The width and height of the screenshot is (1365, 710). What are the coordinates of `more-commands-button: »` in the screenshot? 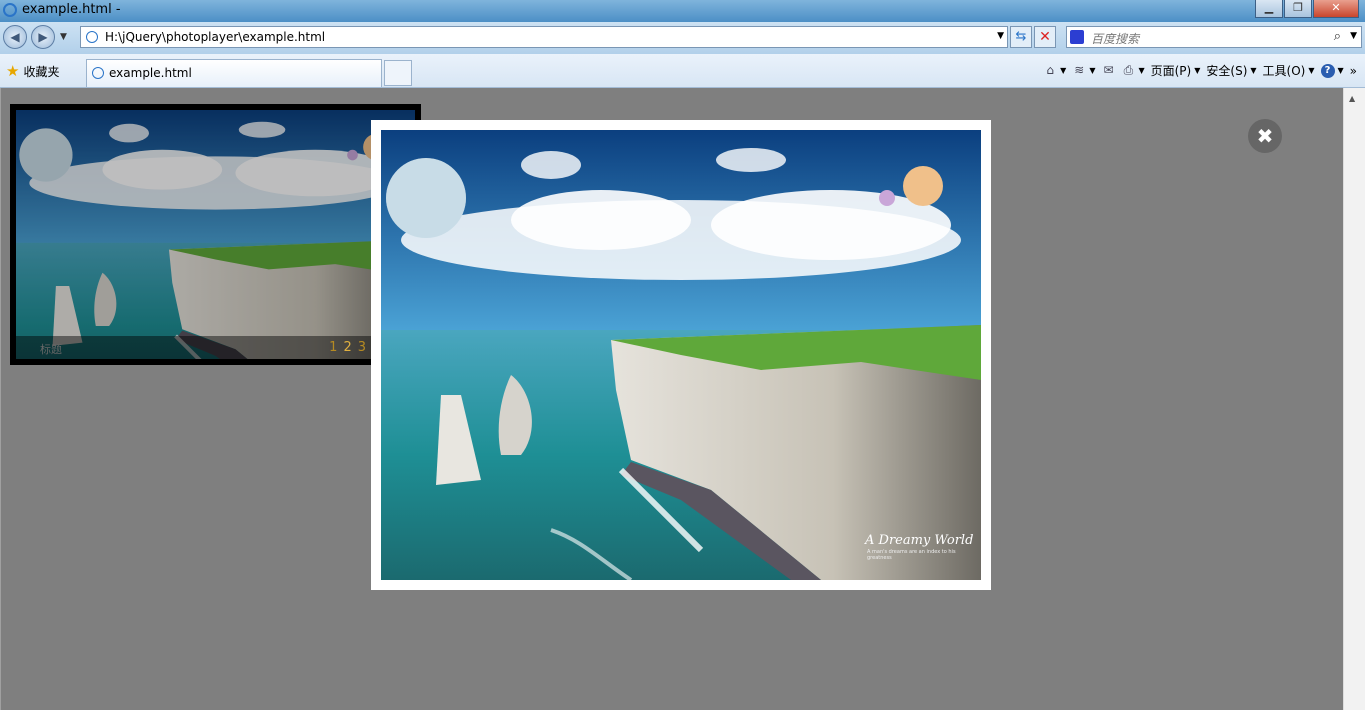 It's located at (1353, 71).